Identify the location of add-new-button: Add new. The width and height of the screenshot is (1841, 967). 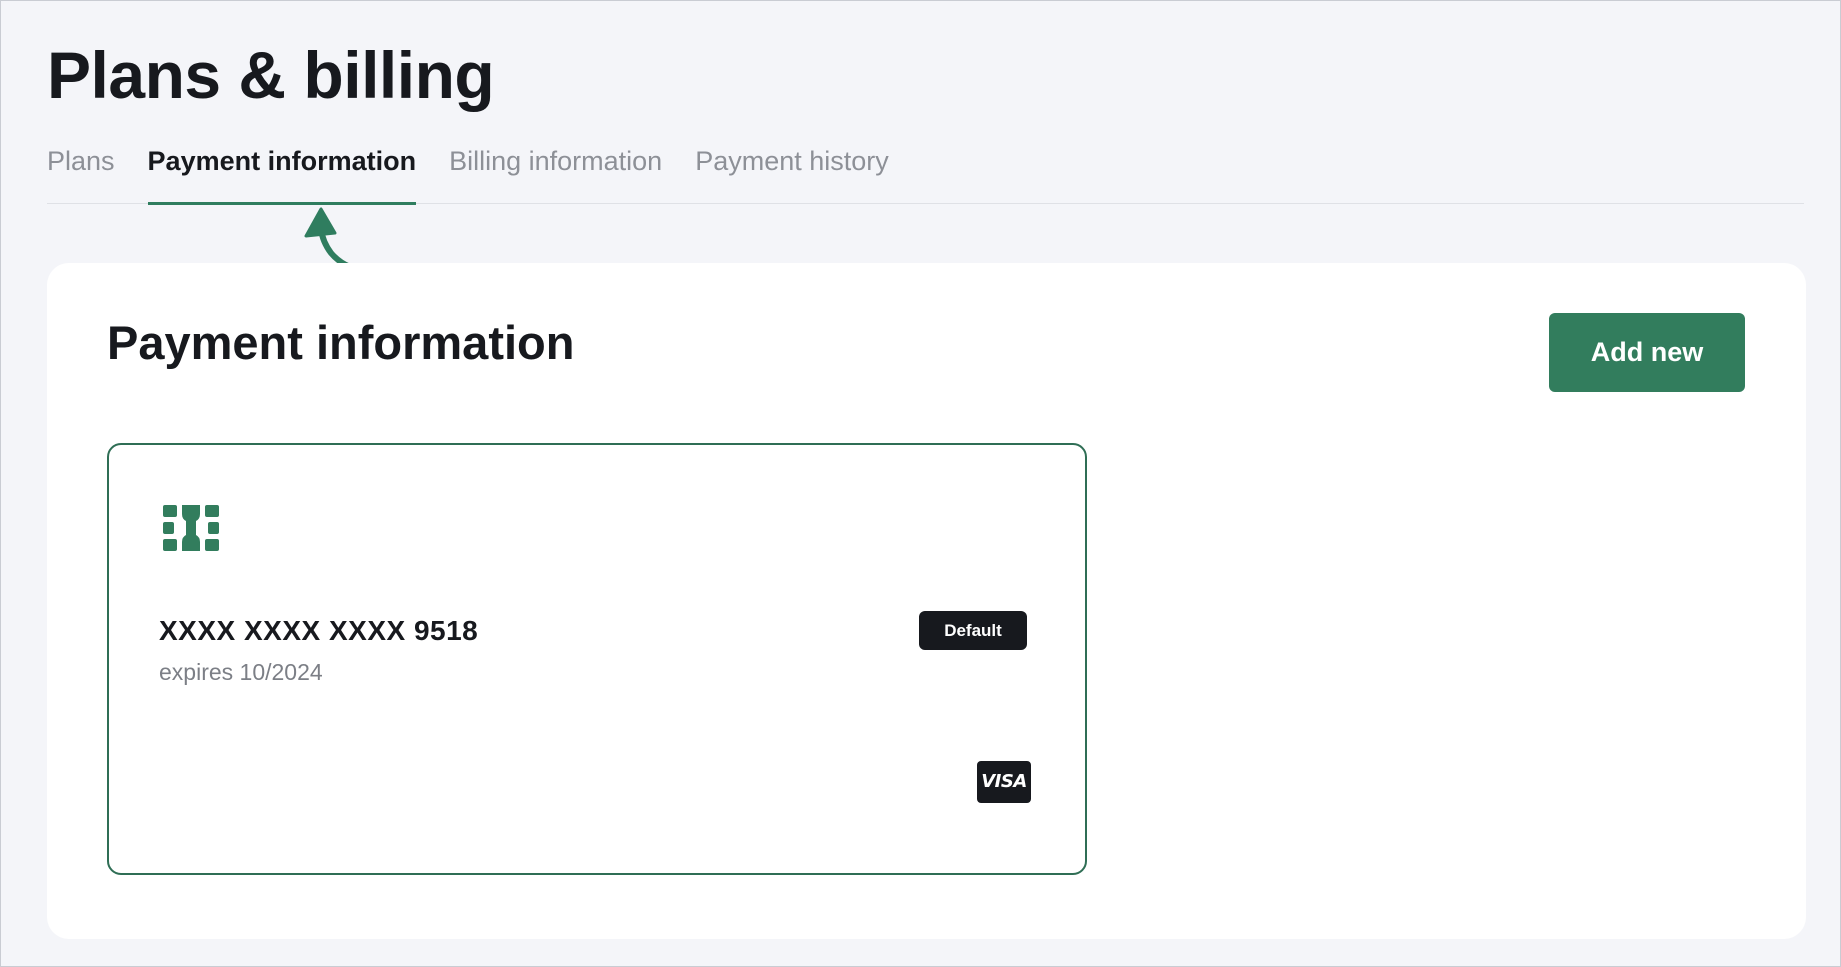
(1647, 352).